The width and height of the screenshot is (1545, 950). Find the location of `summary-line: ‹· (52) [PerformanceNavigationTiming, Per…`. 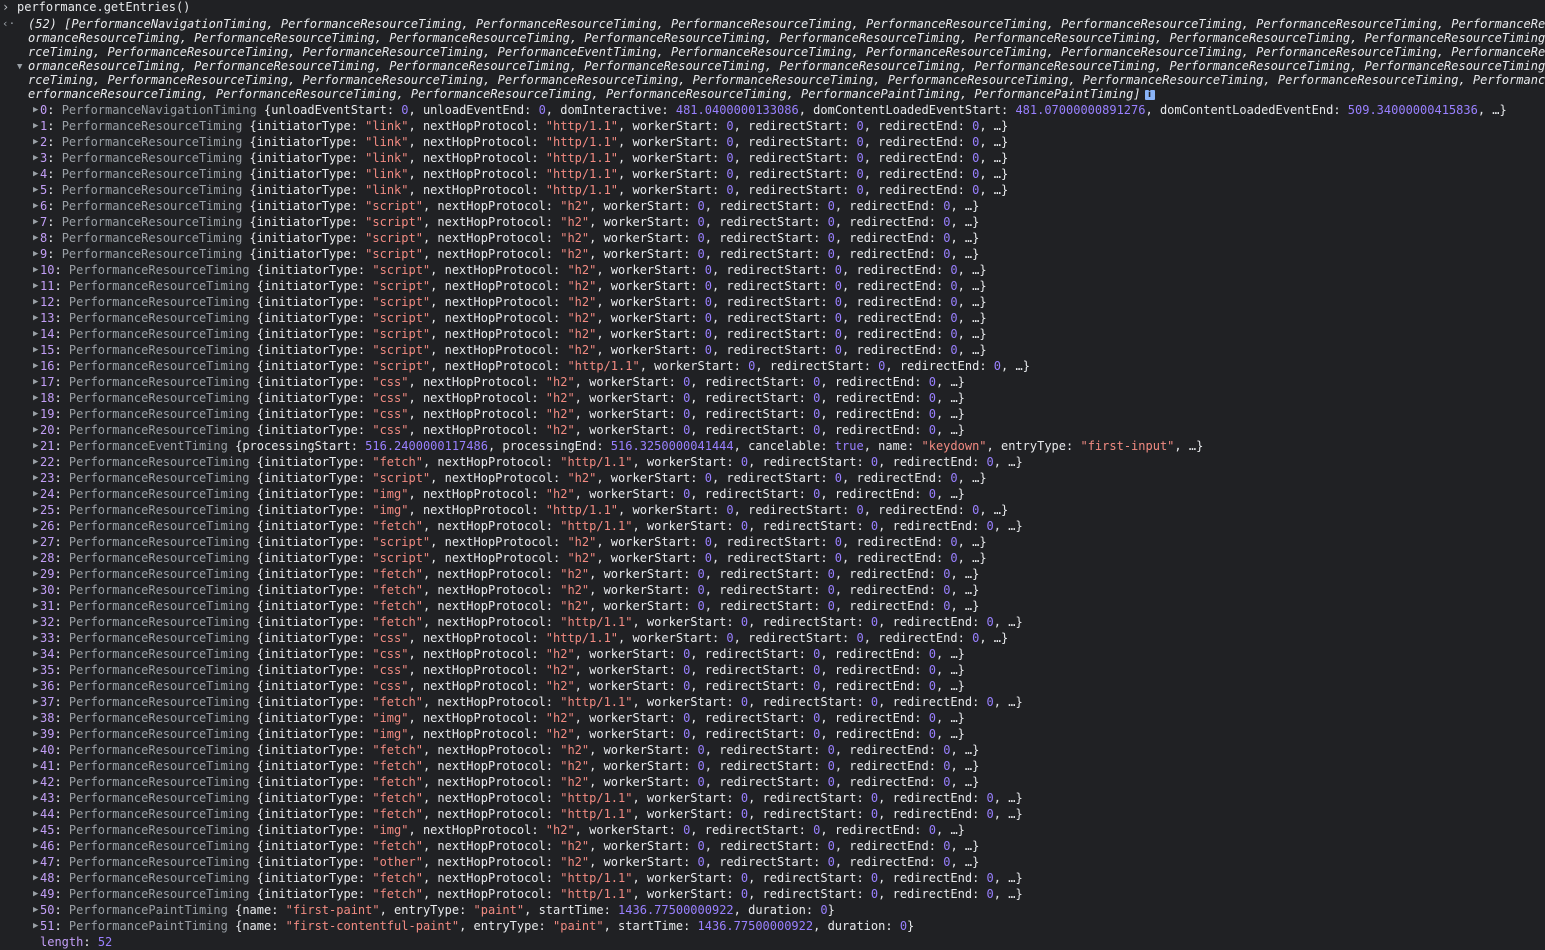

summary-line: ‹· (52) [PerformanceNavigationTiming, Per… is located at coordinates (772, 24).